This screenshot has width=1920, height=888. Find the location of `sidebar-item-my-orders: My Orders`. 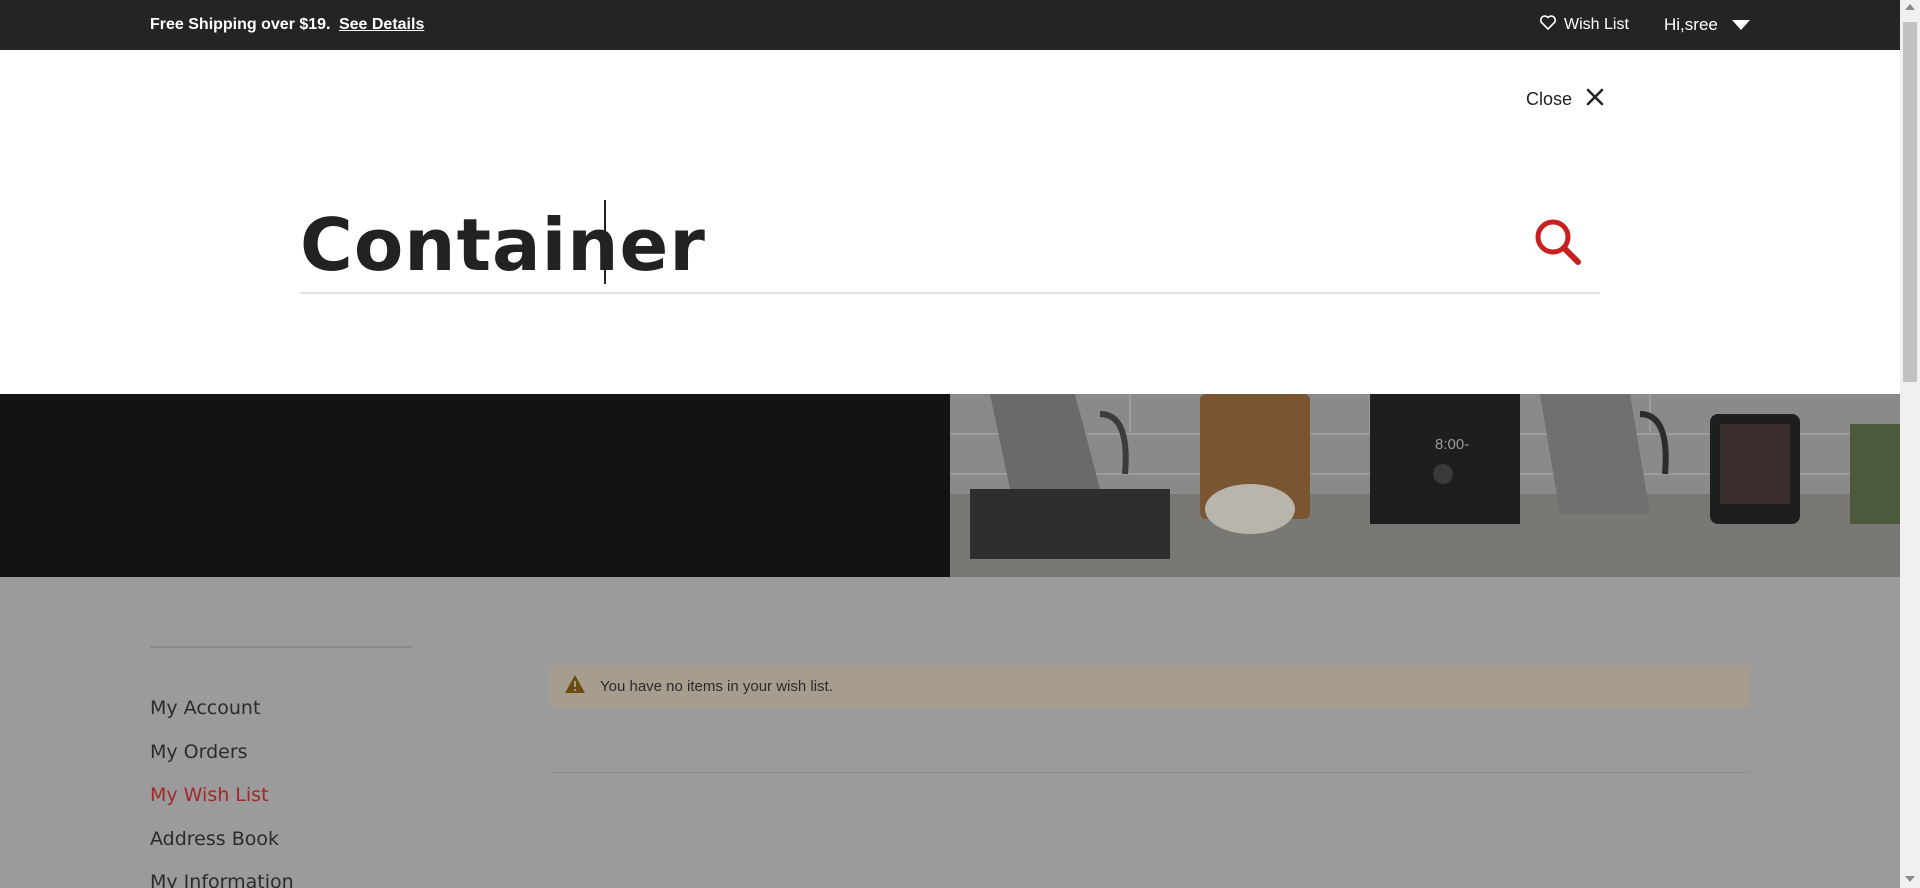

sidebar-item-my-orders: My Orders is located at coordinates (222, 763).